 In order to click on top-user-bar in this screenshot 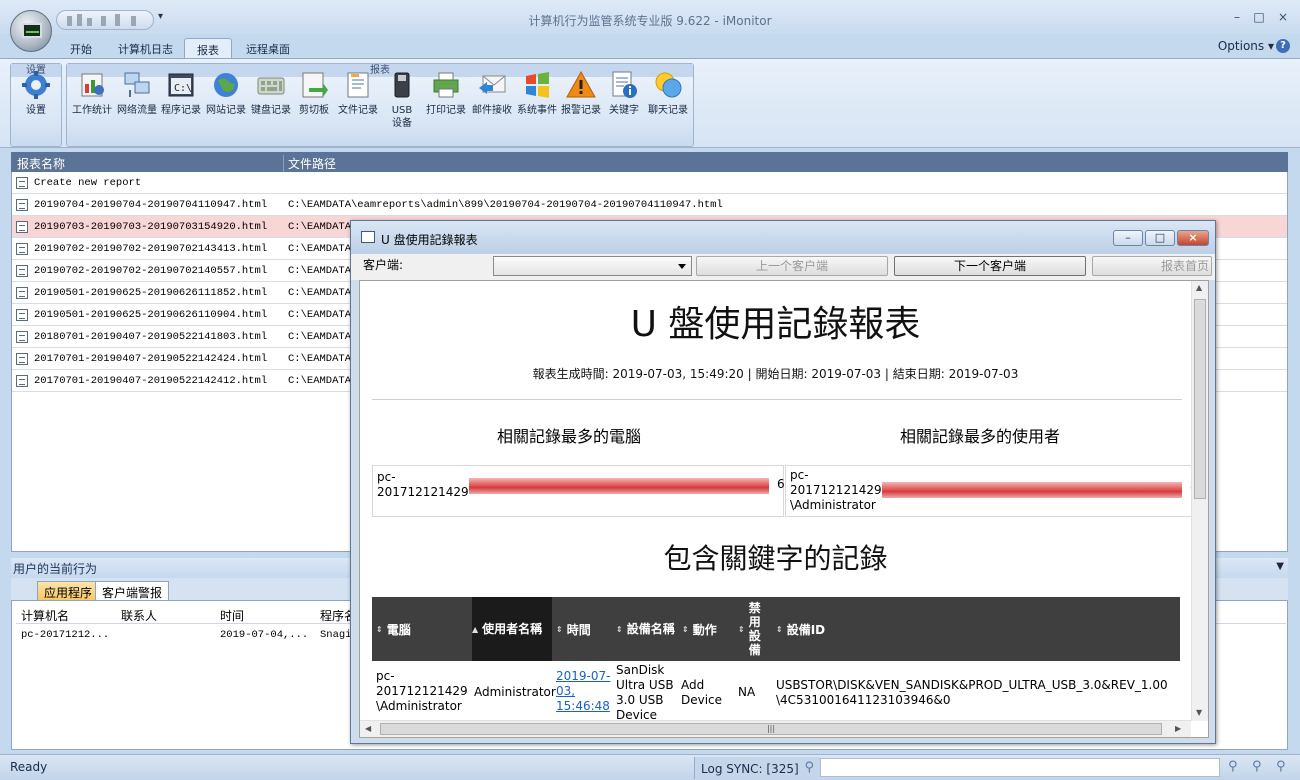, I will do `click(1032, 490)`.